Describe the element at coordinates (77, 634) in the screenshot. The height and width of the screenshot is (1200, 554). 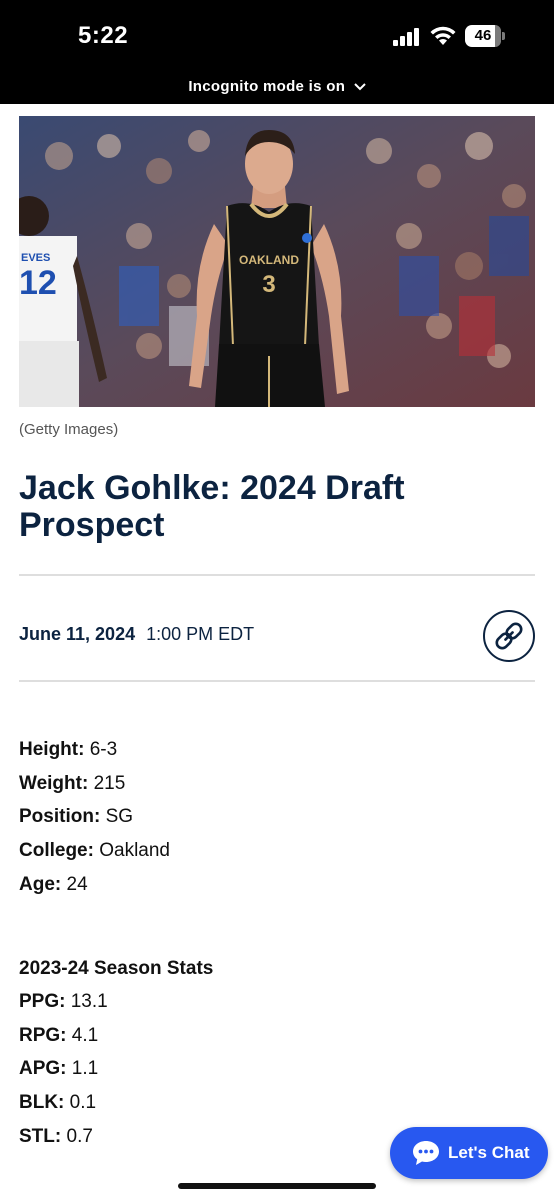
I see `article-date: June 11, 2024` at that location.